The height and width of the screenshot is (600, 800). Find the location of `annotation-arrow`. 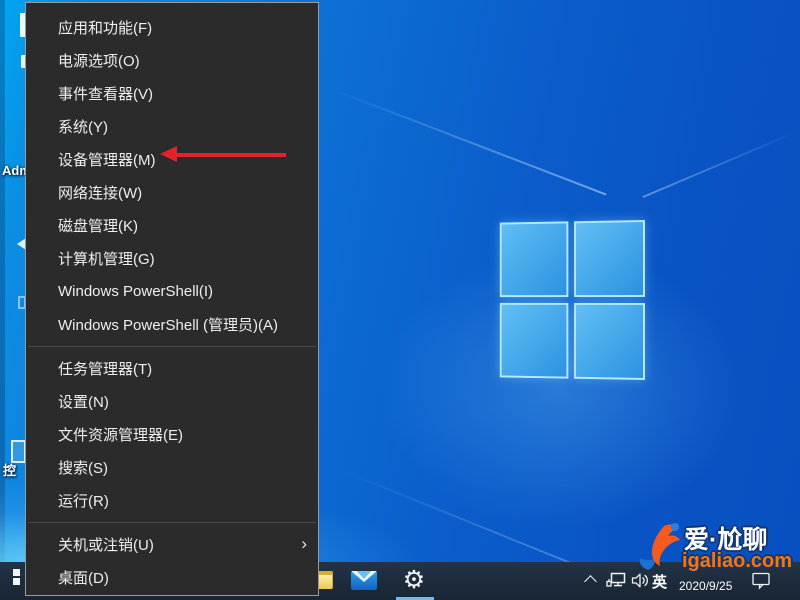

annotation-arrow is located at coordinates (223, 154).